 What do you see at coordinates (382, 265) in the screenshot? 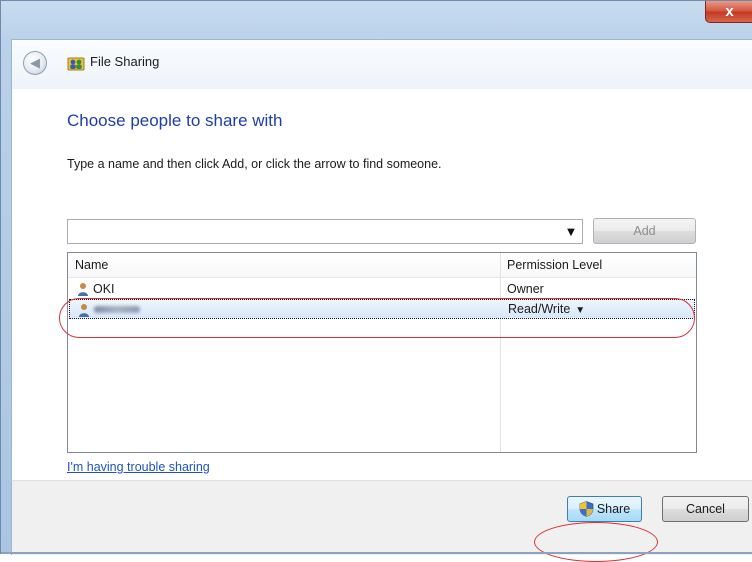
I see `list-header: Name Permission Level` at bounding box center [382, 265].